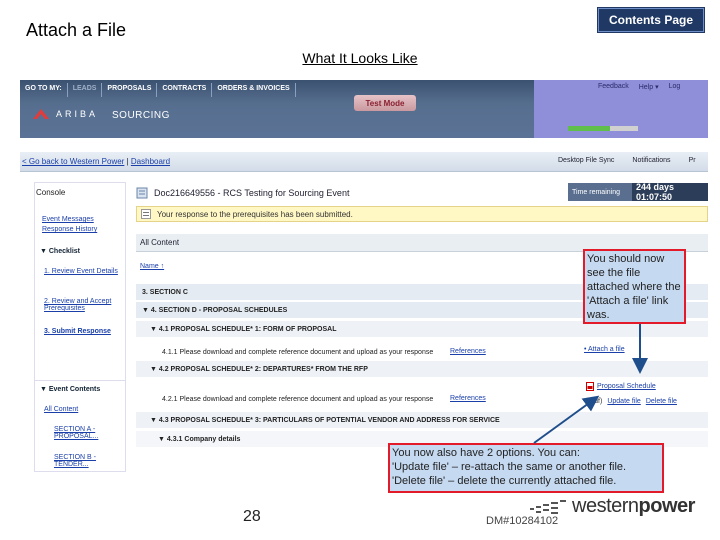 The height and width of the screenshot is (540, 720). Describe the element at coordinates (667, 505) in the screenshot. I see `logo-text-power: power` at that location.